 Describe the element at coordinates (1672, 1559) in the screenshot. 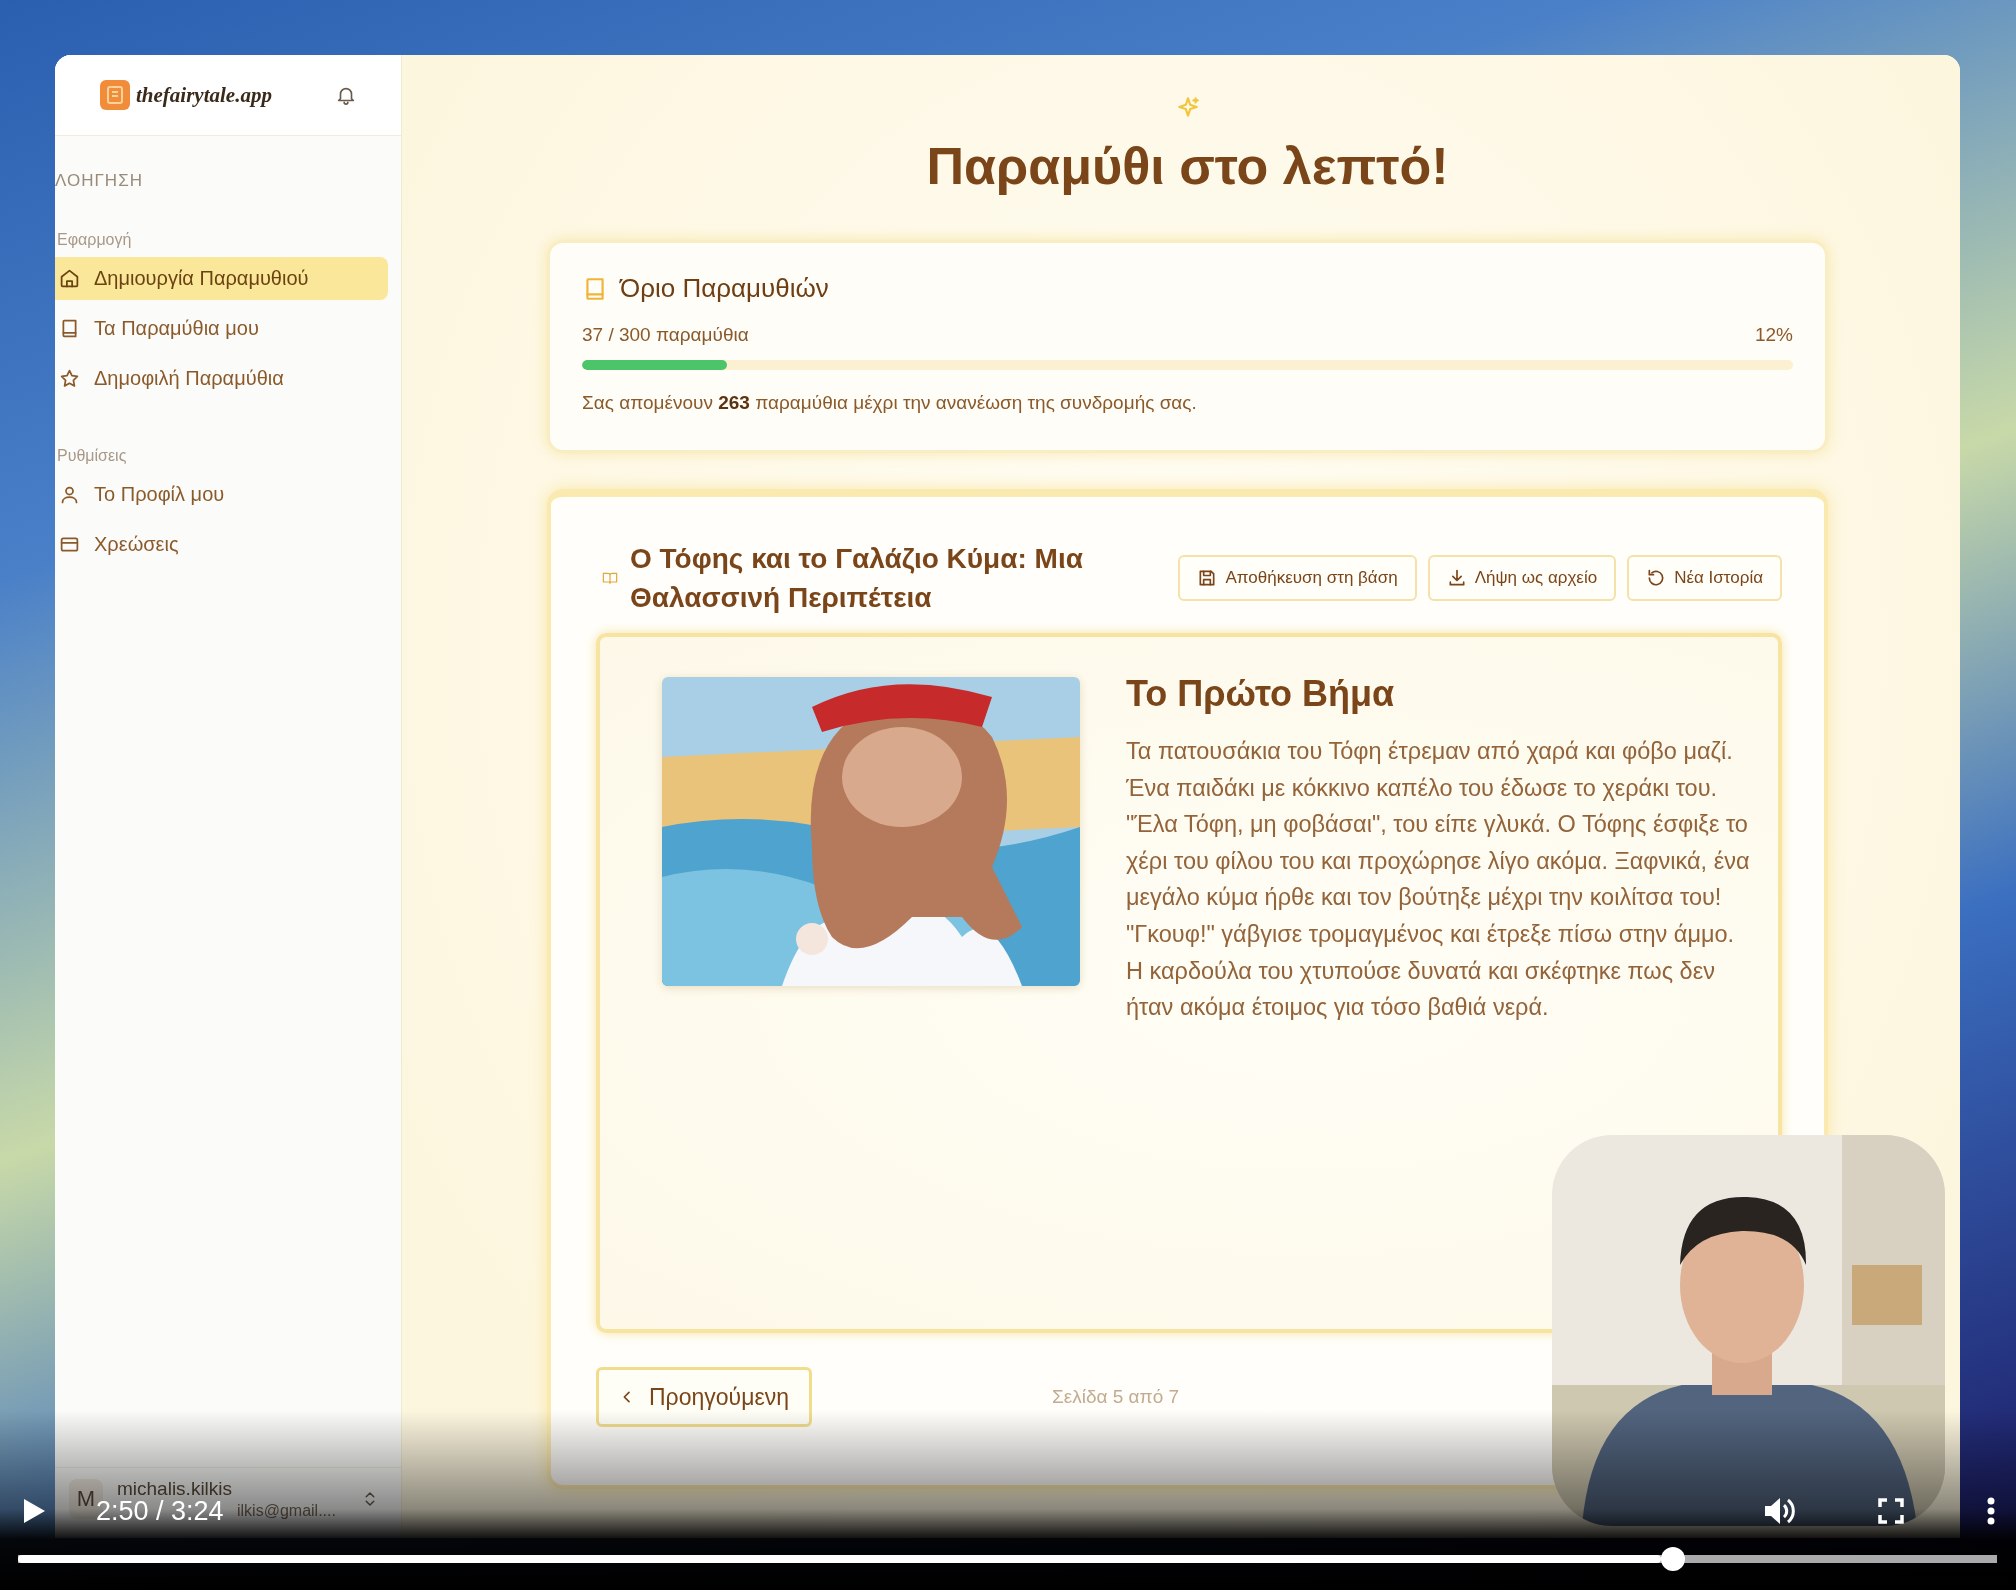

I see `progress-handle` at that location.